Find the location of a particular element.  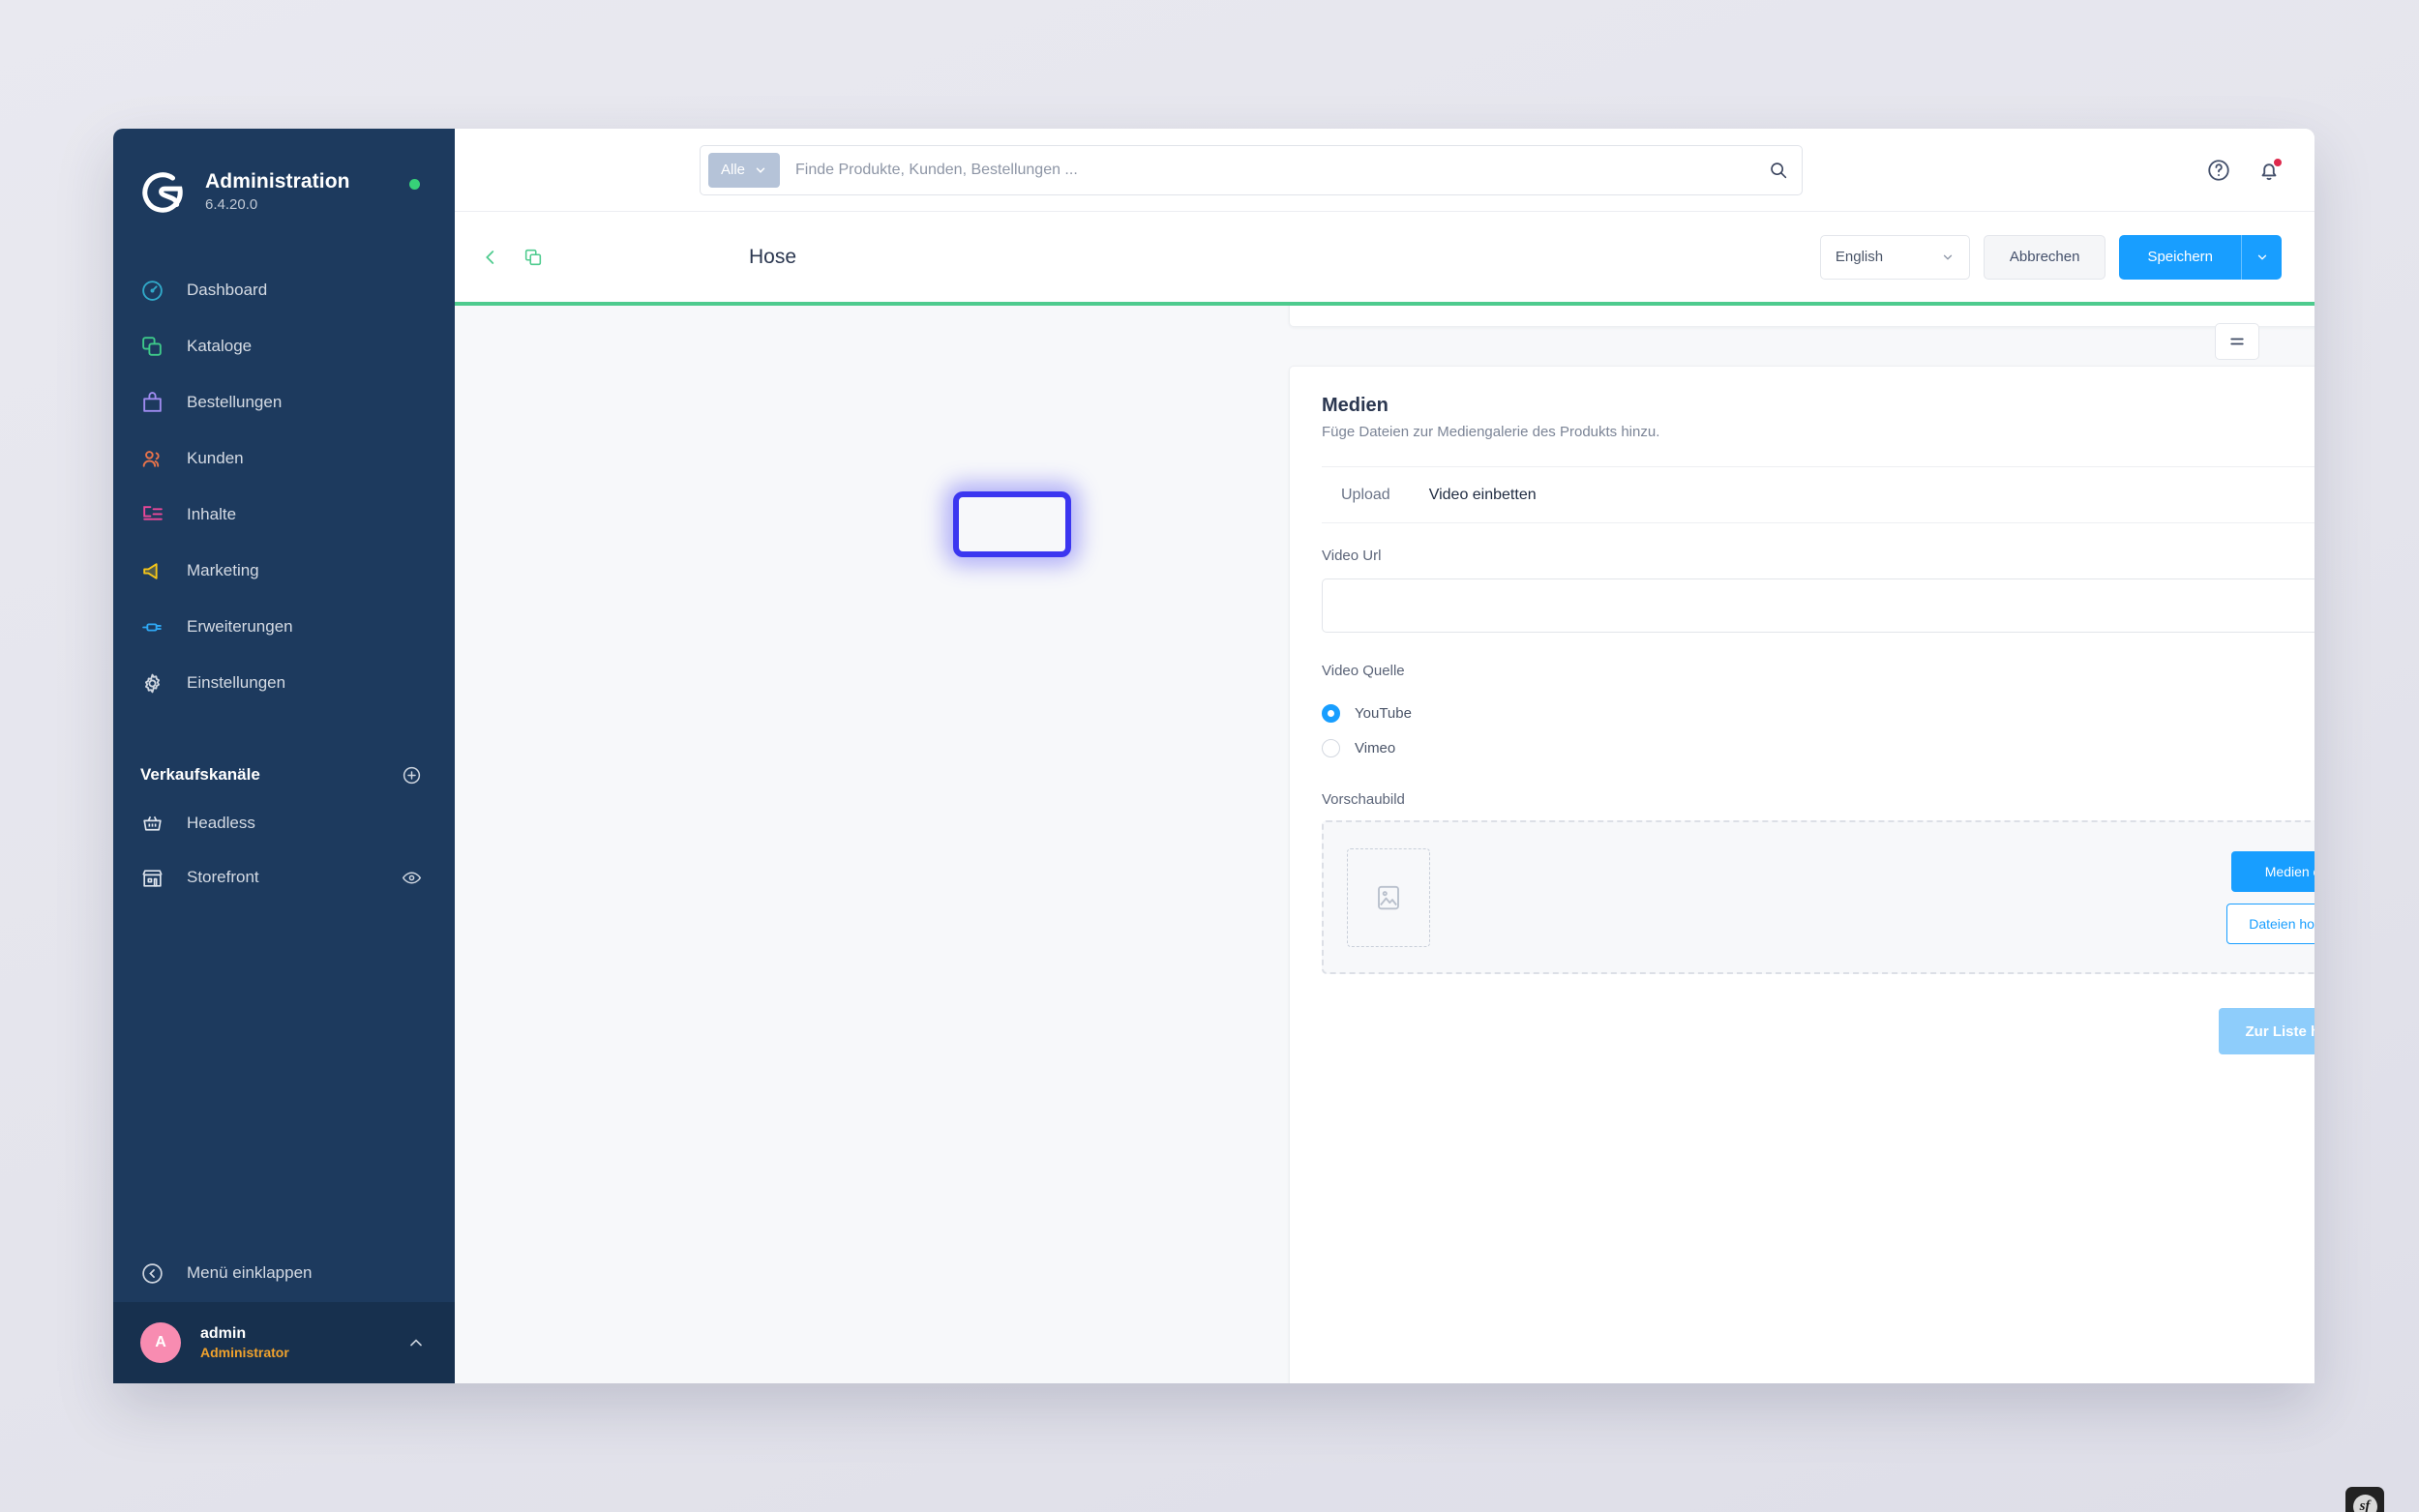

chevron-up-icon is located at coordinates (416, 1343).